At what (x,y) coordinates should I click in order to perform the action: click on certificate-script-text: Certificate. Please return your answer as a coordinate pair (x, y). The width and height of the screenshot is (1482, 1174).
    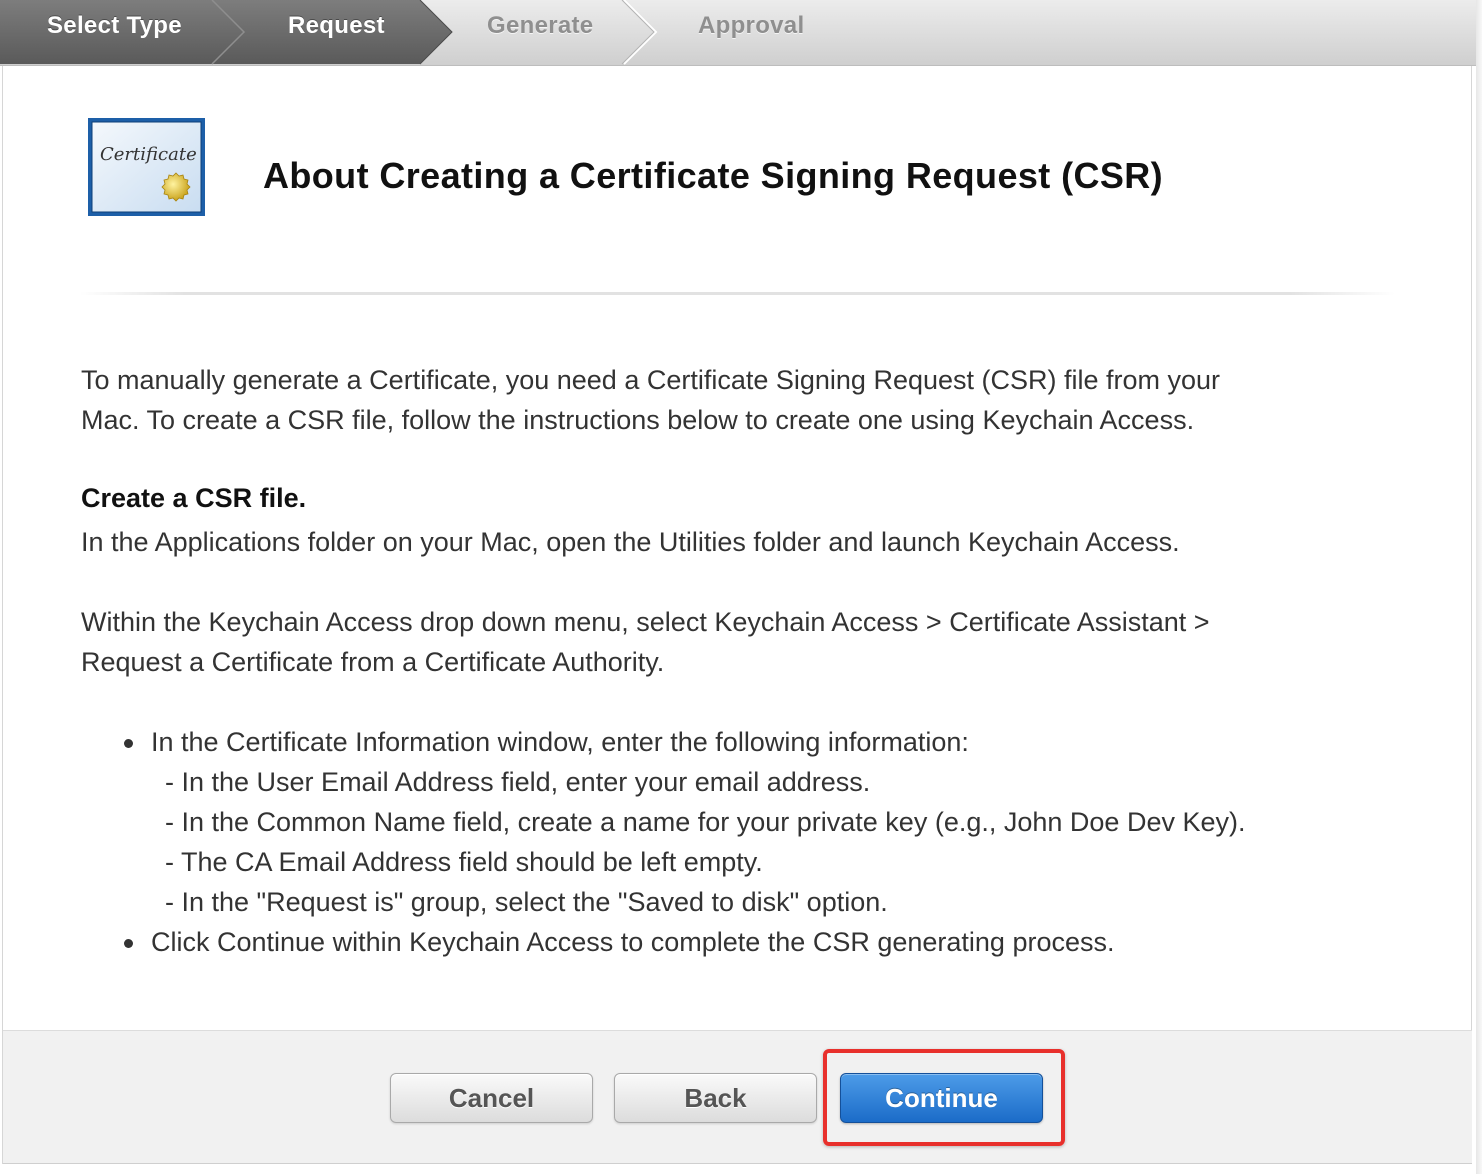
    Looking at the image, I should click on (148, 154).